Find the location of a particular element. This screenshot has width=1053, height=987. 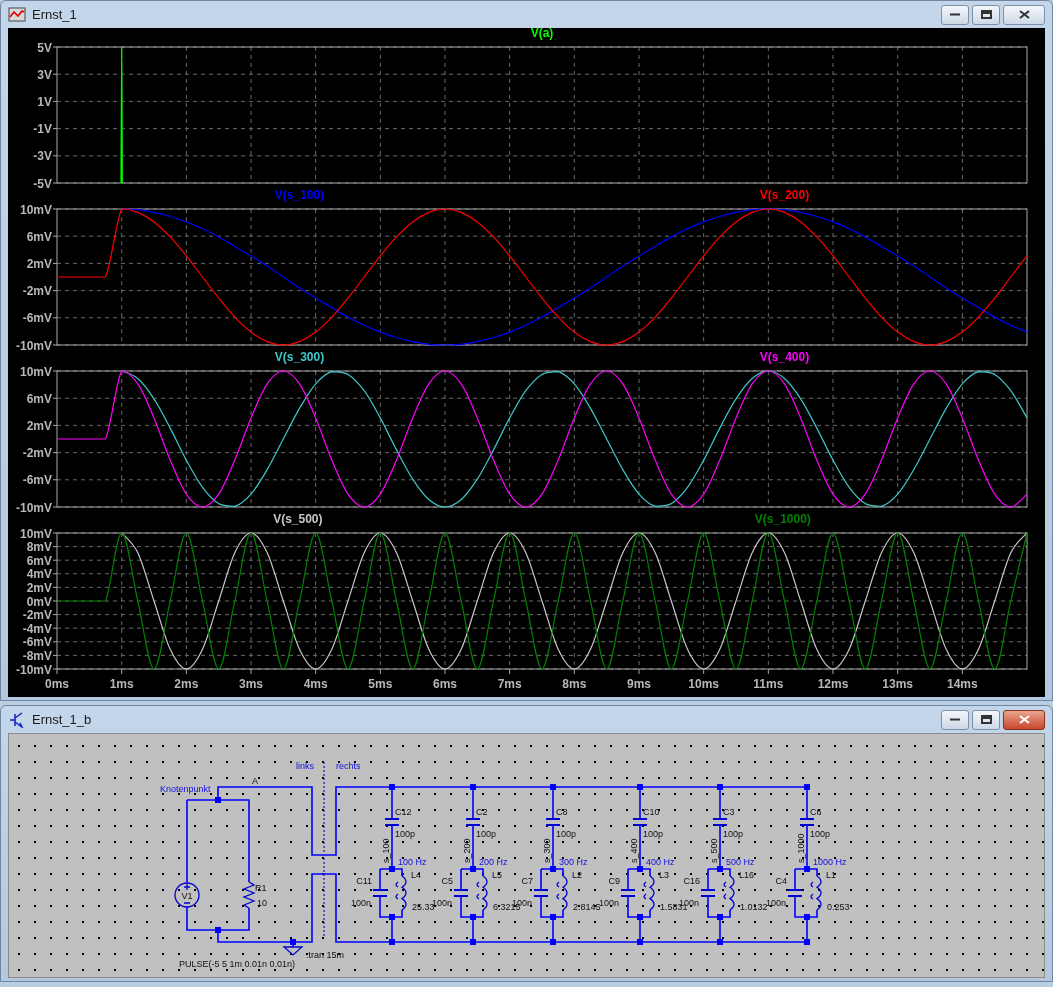

axis-tick-label: -8mV is located at coordinates (37, 655).